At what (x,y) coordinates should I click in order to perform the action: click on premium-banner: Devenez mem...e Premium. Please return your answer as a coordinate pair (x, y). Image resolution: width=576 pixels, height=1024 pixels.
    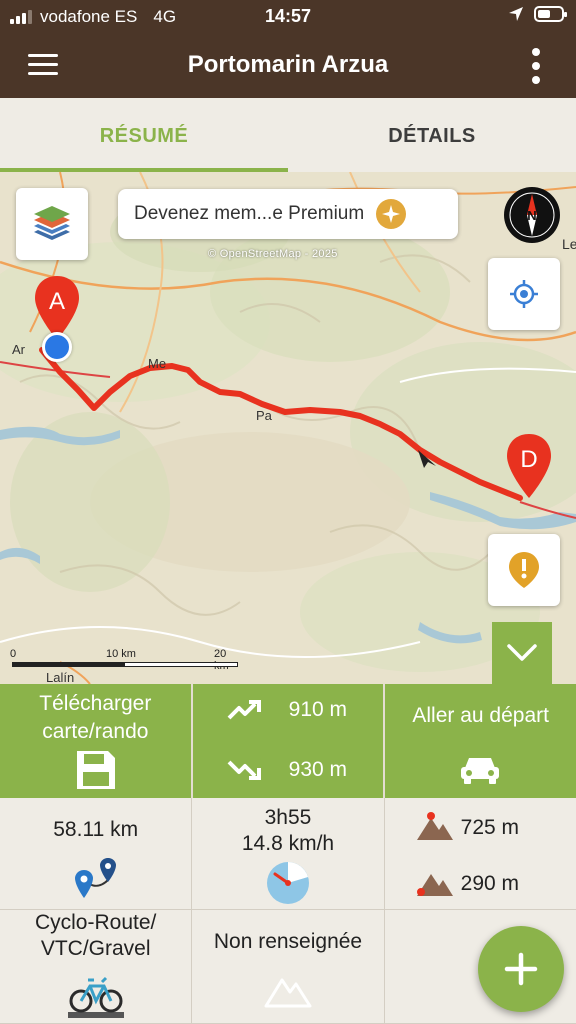
    Looking at the image, I should click on (288, 214).